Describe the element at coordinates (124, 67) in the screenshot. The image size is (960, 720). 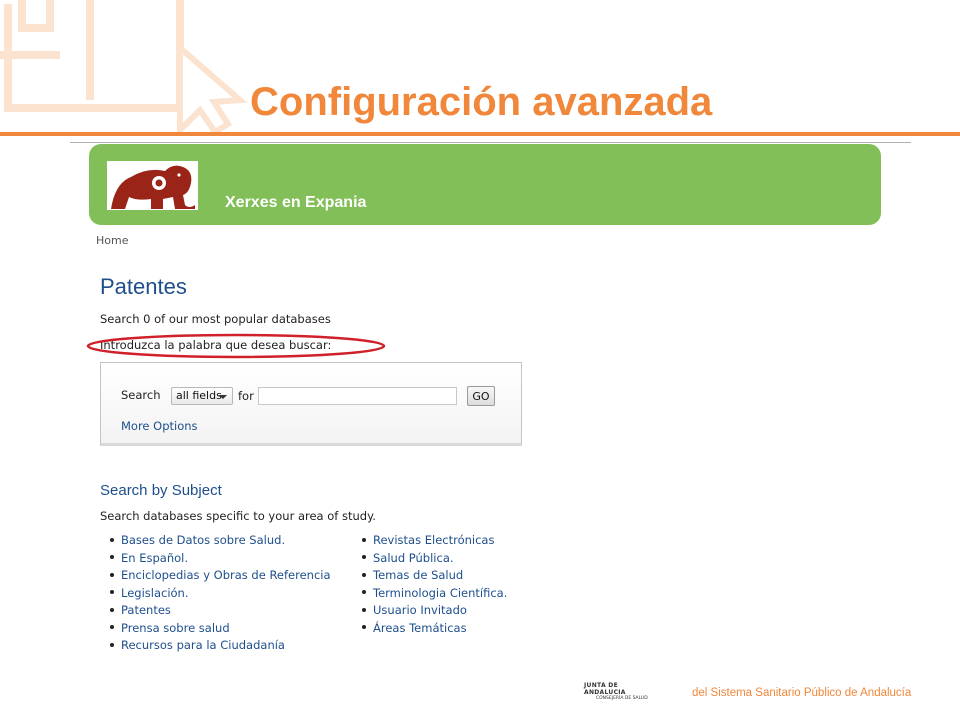
I see `slide-decoration-graphic` at that location.